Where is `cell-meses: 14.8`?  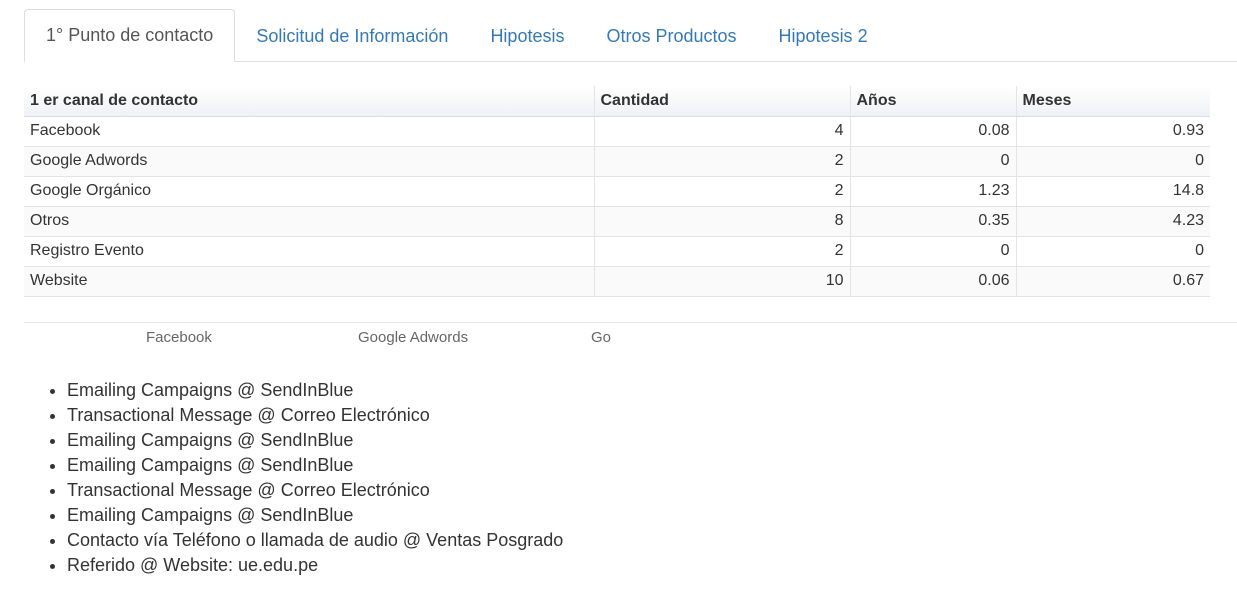 cell-meses: 14.8 is located at coordinates (1113, 191).